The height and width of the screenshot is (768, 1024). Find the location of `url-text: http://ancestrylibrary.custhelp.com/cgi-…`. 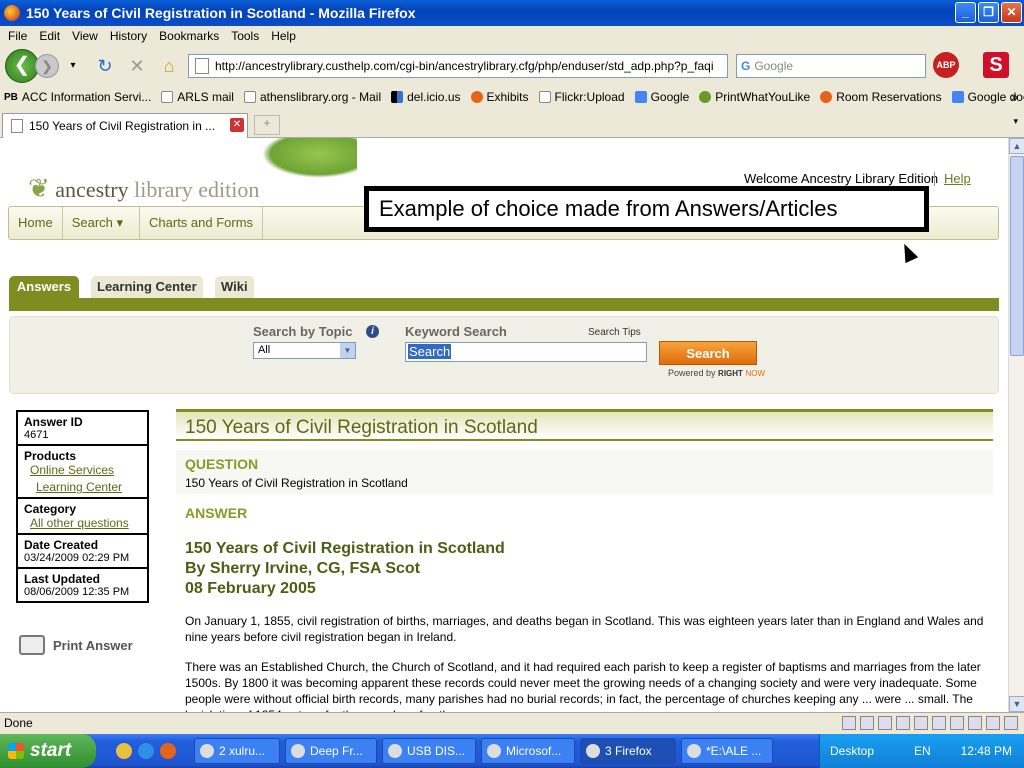

url-text: http://ancestrylibrary.custhelp.com/cgi-… is located at coordinates (464, 66).